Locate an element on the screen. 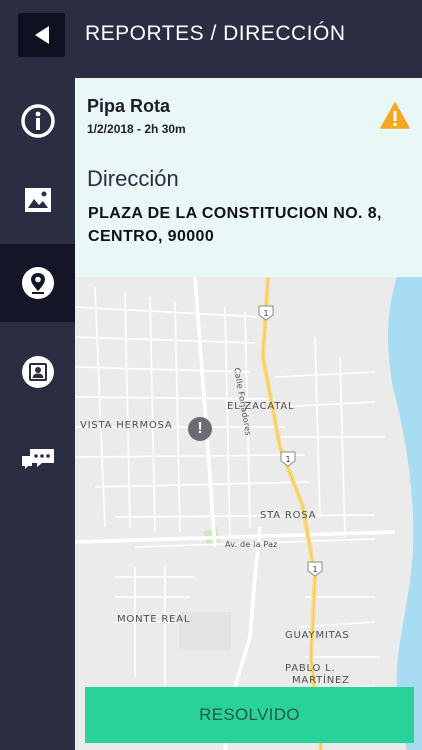 The height and width of the screenshot is (750, 422). sidebar-item-info is located at coordinates (37, 121).